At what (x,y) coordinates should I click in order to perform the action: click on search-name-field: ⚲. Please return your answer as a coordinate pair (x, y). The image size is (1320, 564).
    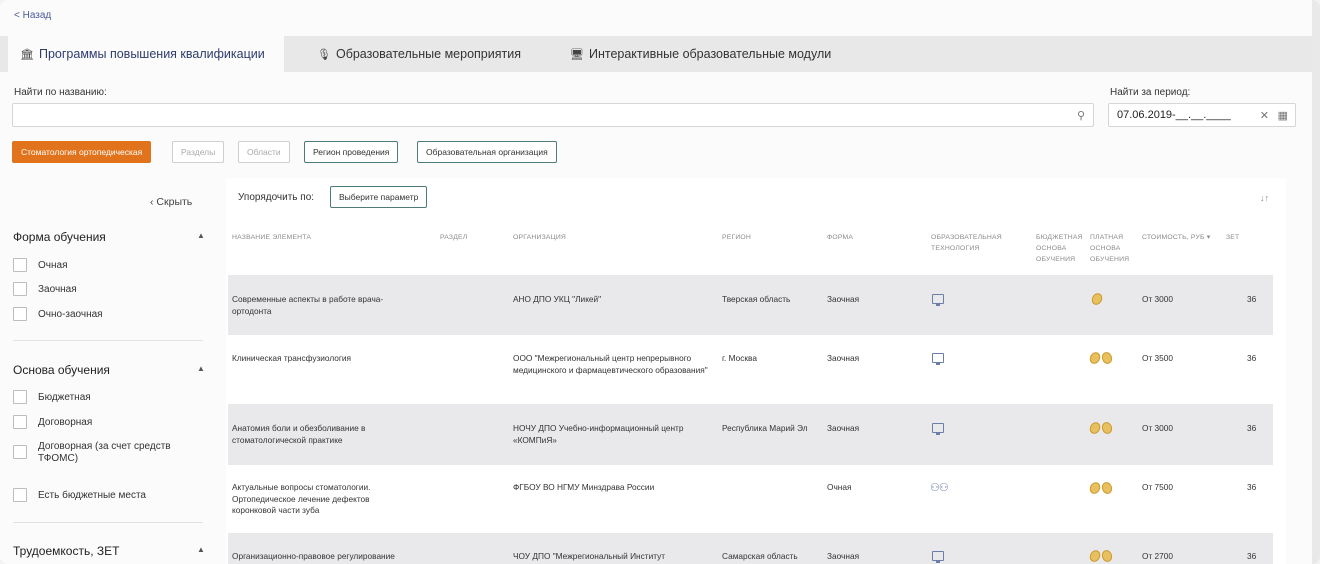
    Looking at the image, I should click on (553, 115).